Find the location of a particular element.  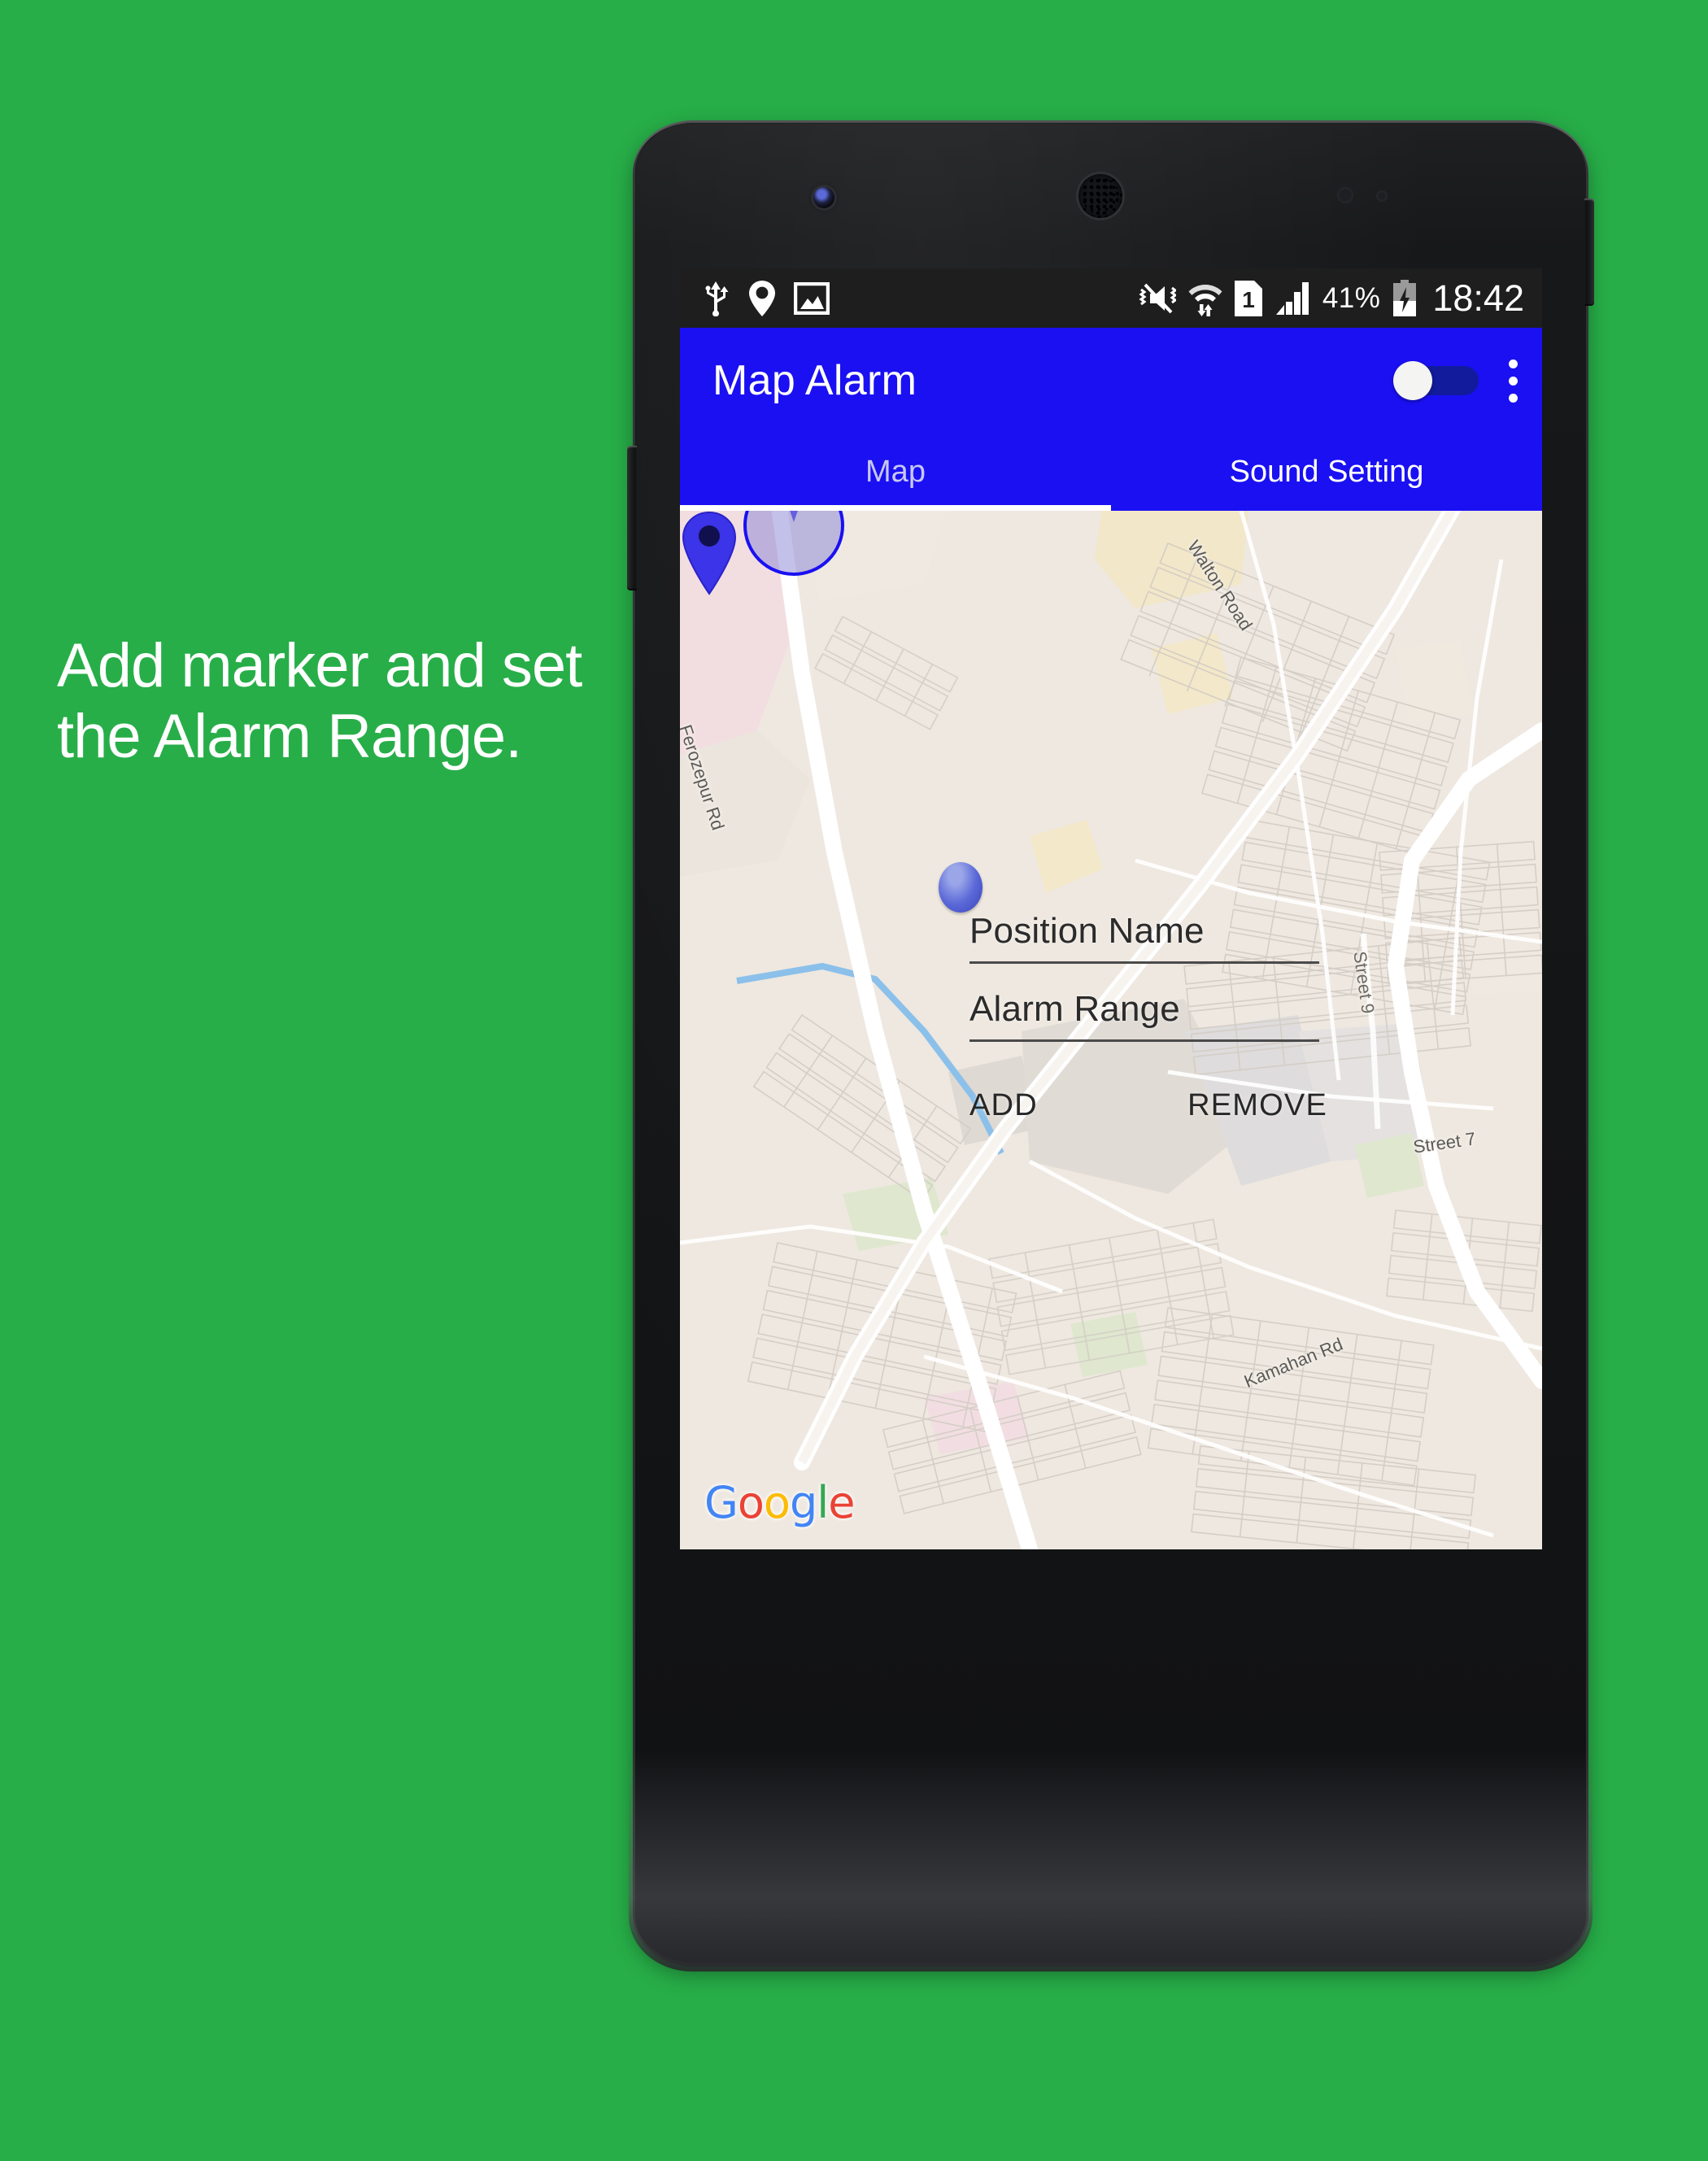

proximity-sensor-icon is located at coordinates (1345, 195).